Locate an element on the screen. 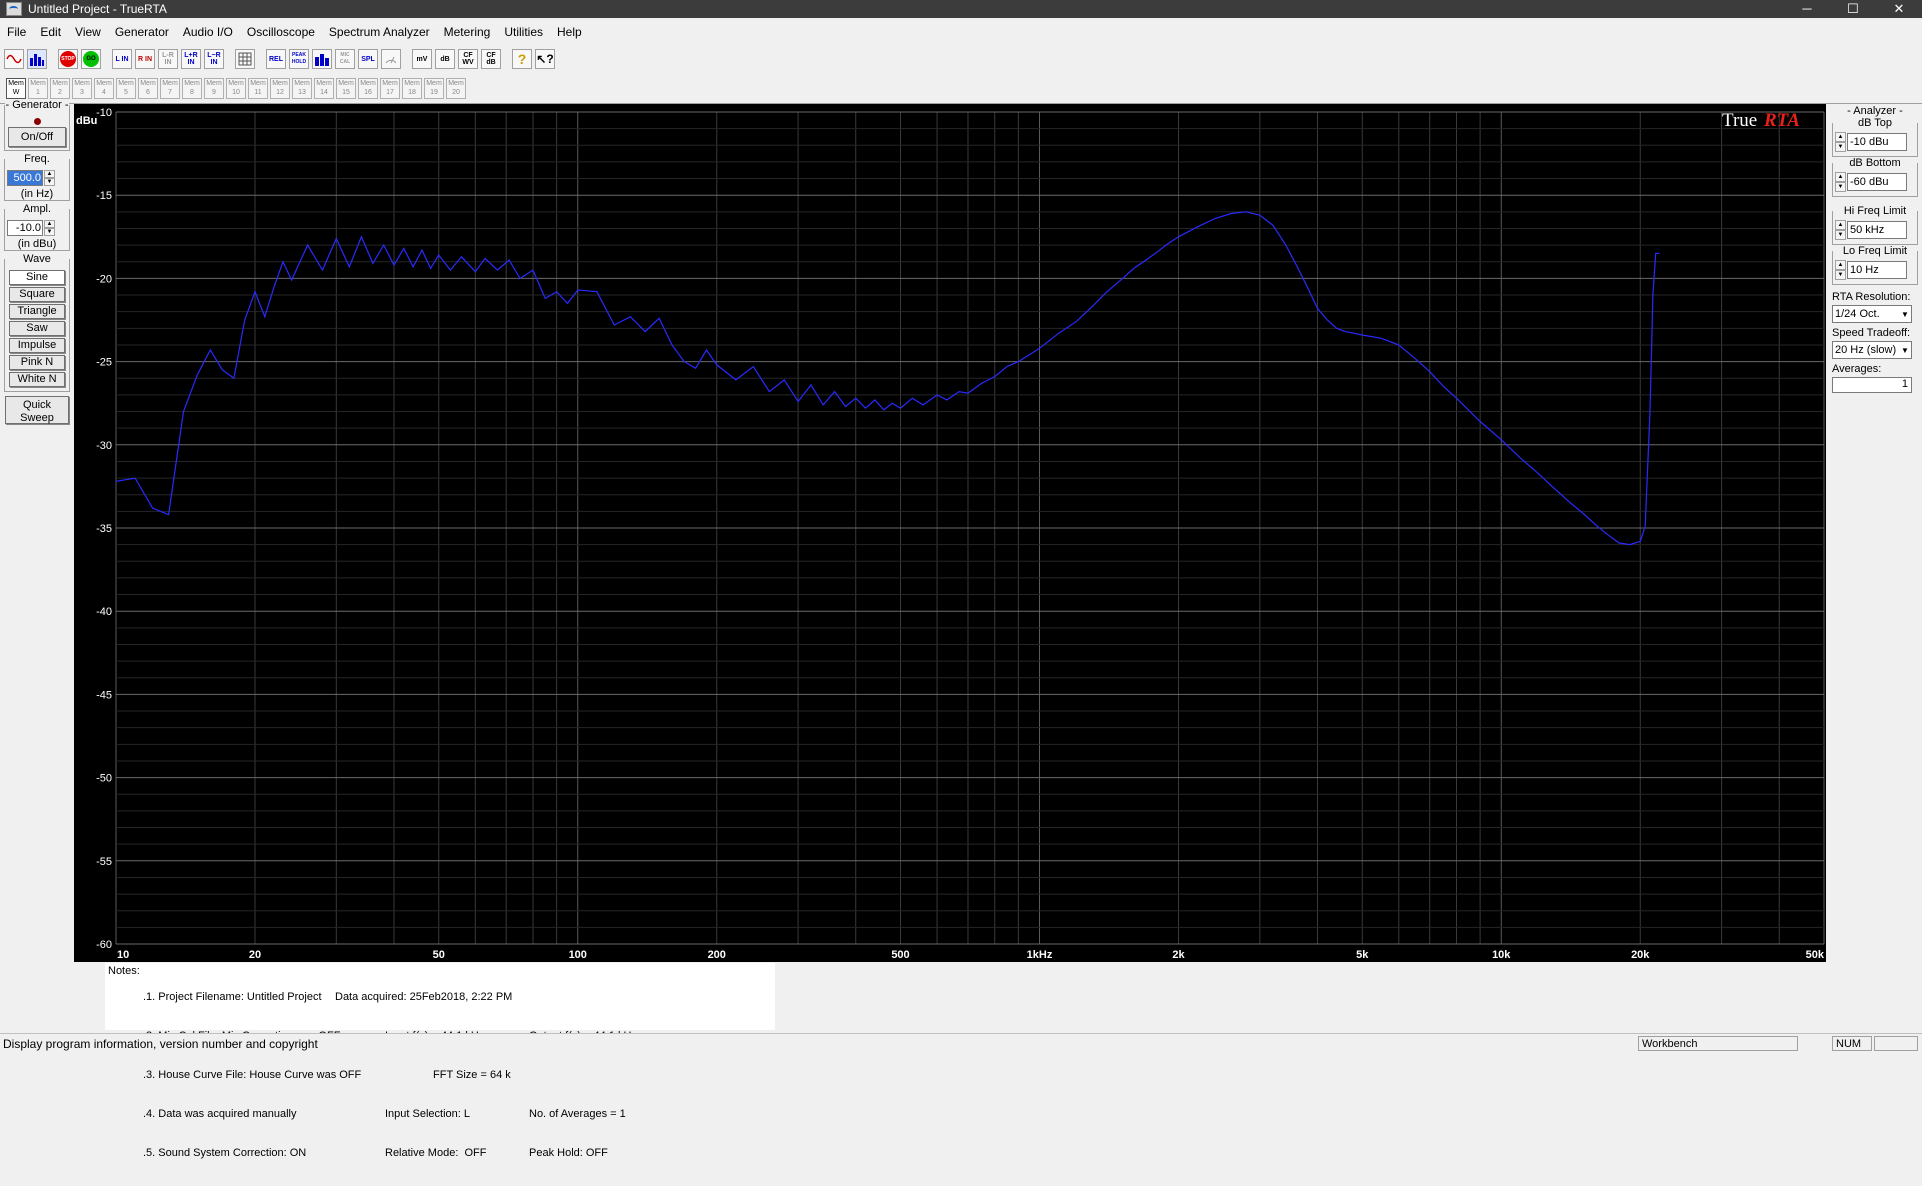 This screenshot has width=1922, height=1186. memory-tab: Mem 18 is located at coordinates (412, 88).